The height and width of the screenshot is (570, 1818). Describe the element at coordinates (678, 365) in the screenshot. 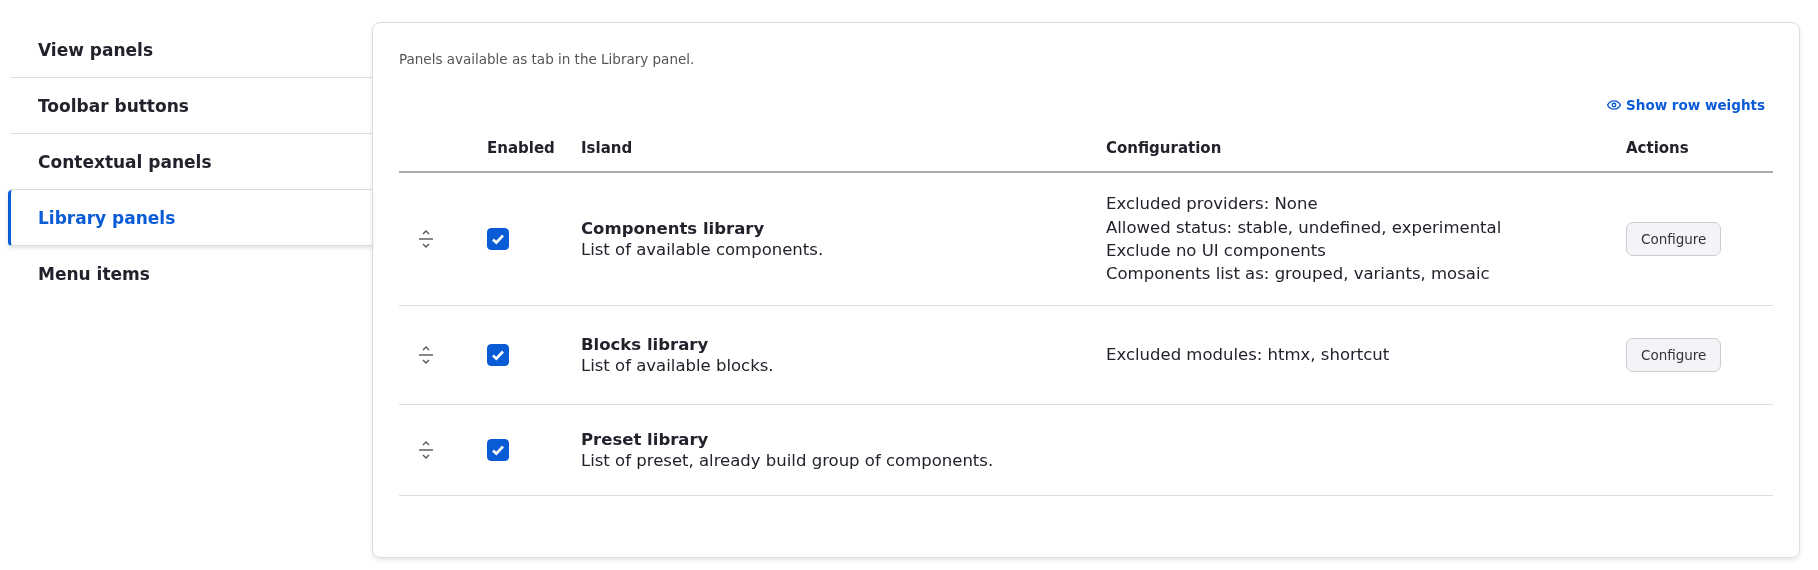

I see `island-description: List of available blocks.` at that location.